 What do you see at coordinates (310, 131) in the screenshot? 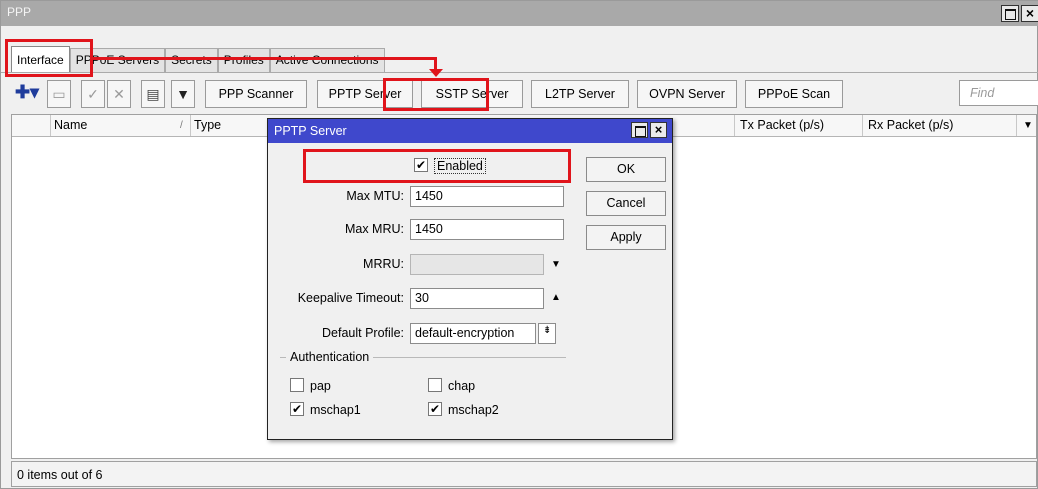
I see `dialog-title: PPTP Server` at bounding box center [310, 131].